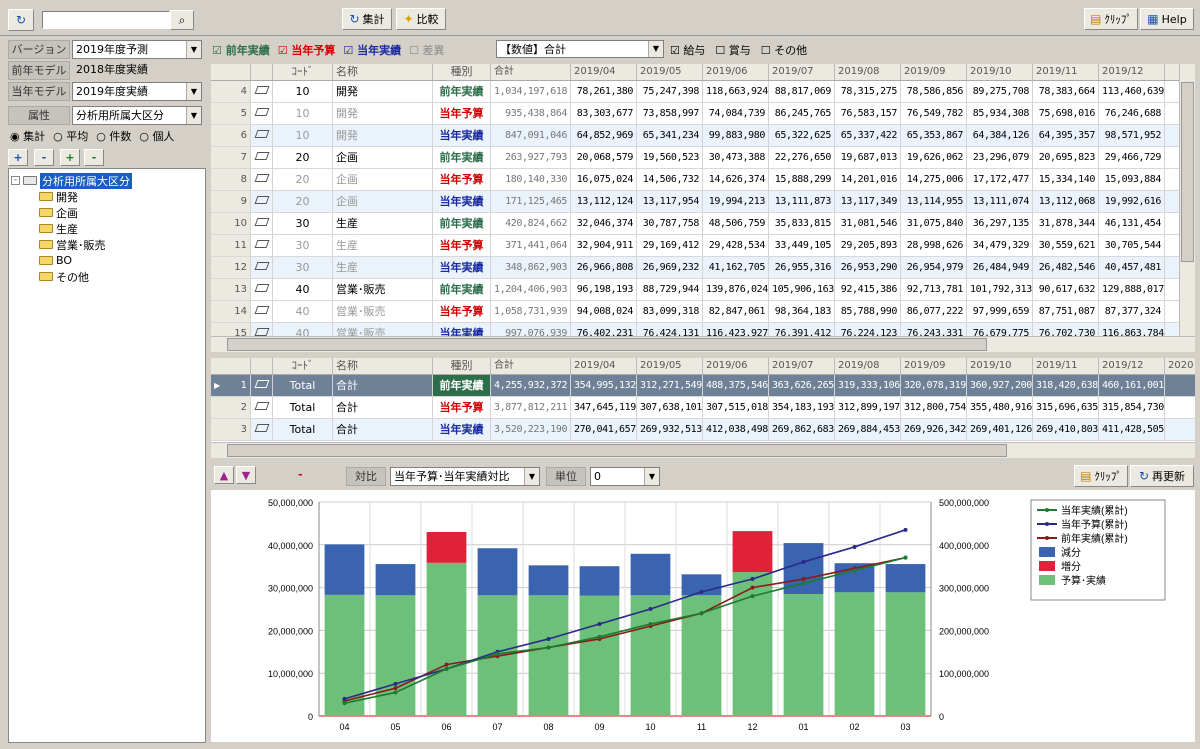  I want to click on tree-item: 営業･販売, so click(72, 244).